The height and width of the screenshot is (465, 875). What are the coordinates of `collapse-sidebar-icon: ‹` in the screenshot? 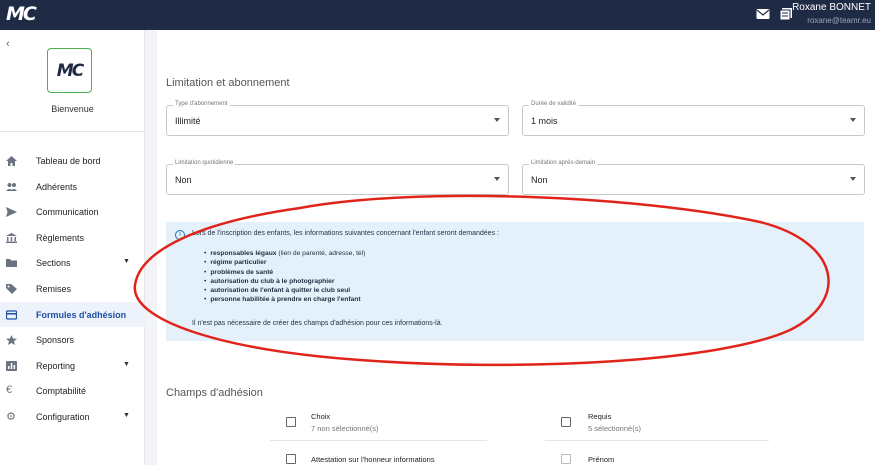 It's located at (8, 44).